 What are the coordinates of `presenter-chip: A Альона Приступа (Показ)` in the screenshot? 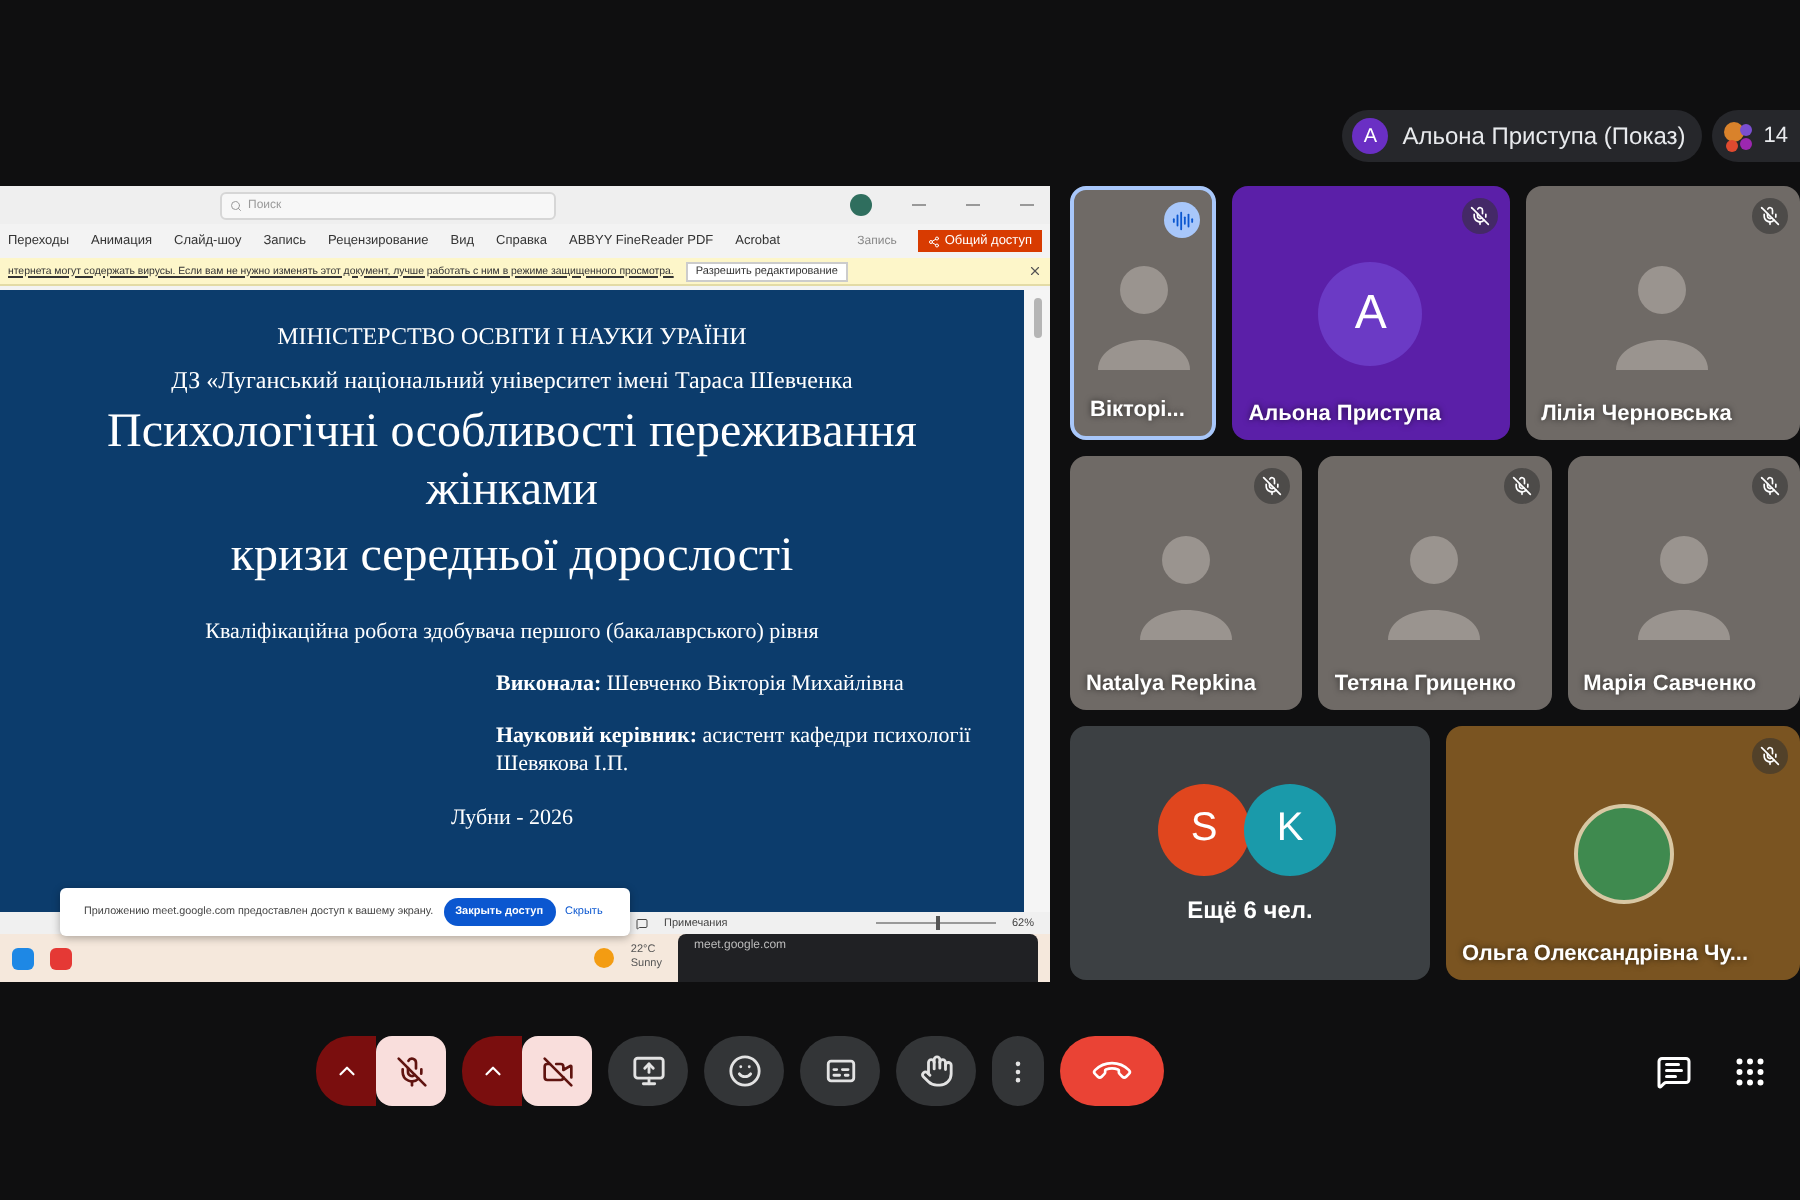 It's located at (1522, 136).